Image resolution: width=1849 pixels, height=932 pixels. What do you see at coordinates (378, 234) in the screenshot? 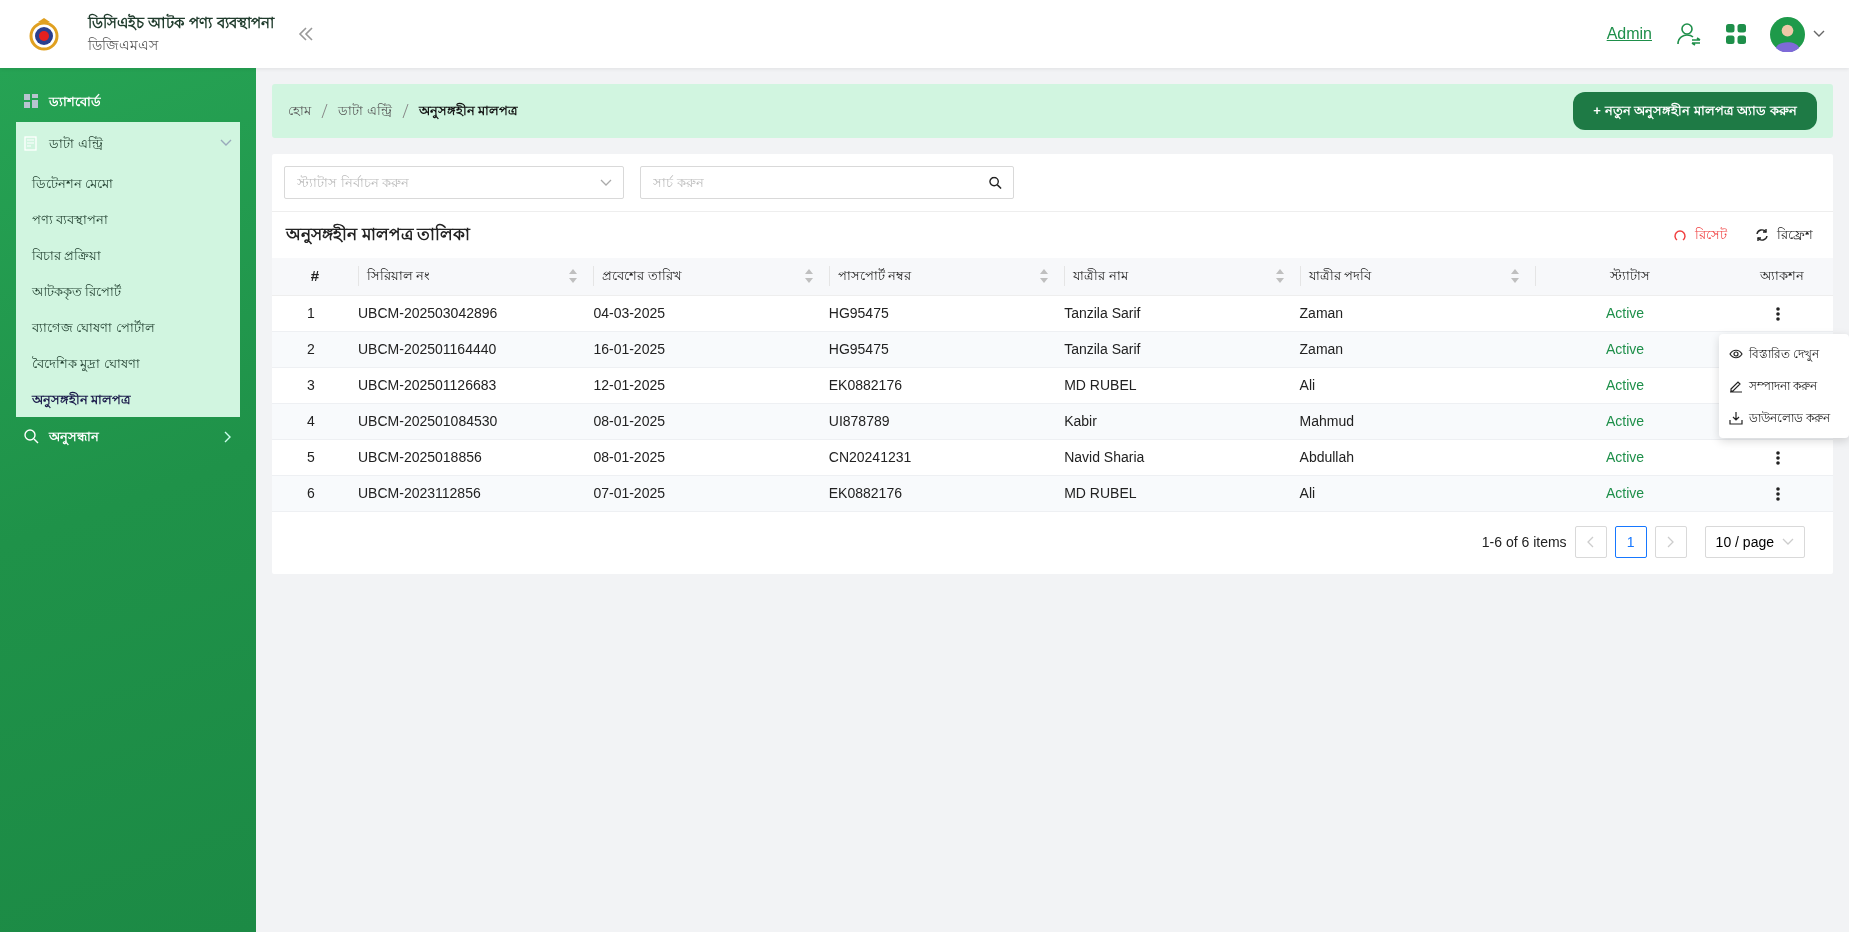
I see `table-title: অনুসঙ্গহীন মালপত্র তালিকা` at bounding box center [378, 234].